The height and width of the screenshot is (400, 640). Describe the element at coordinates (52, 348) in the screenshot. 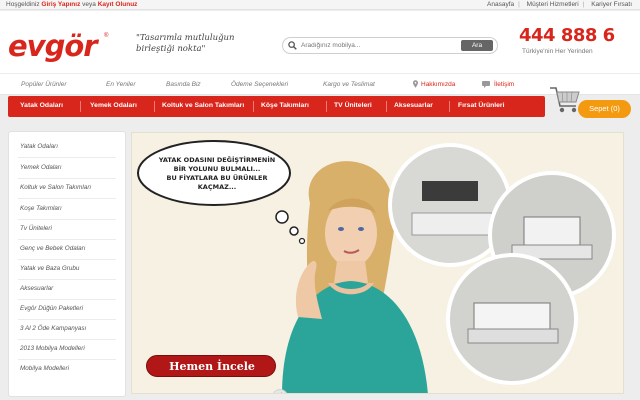

I see `sidebar-item: 2013 Mobilya Modelleri` at that location.